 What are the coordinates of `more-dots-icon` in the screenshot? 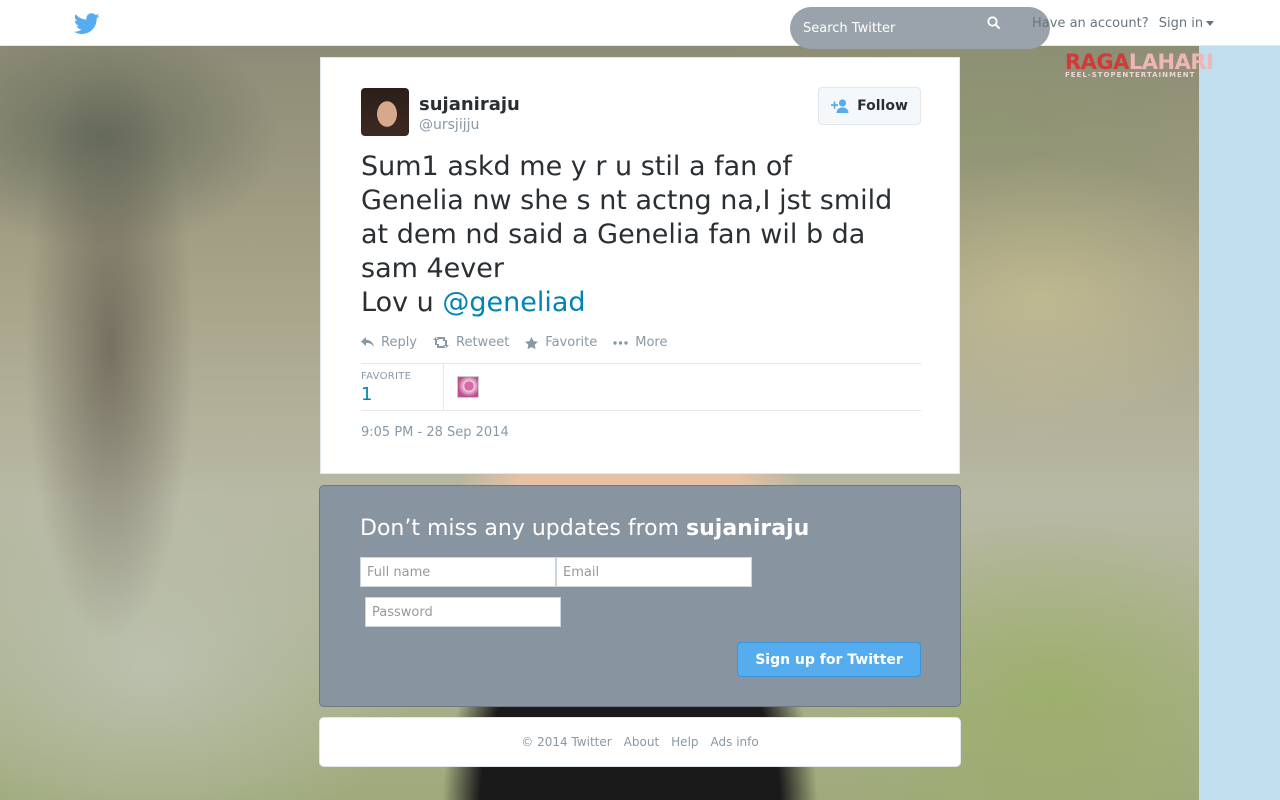 It's located at (620, 342).